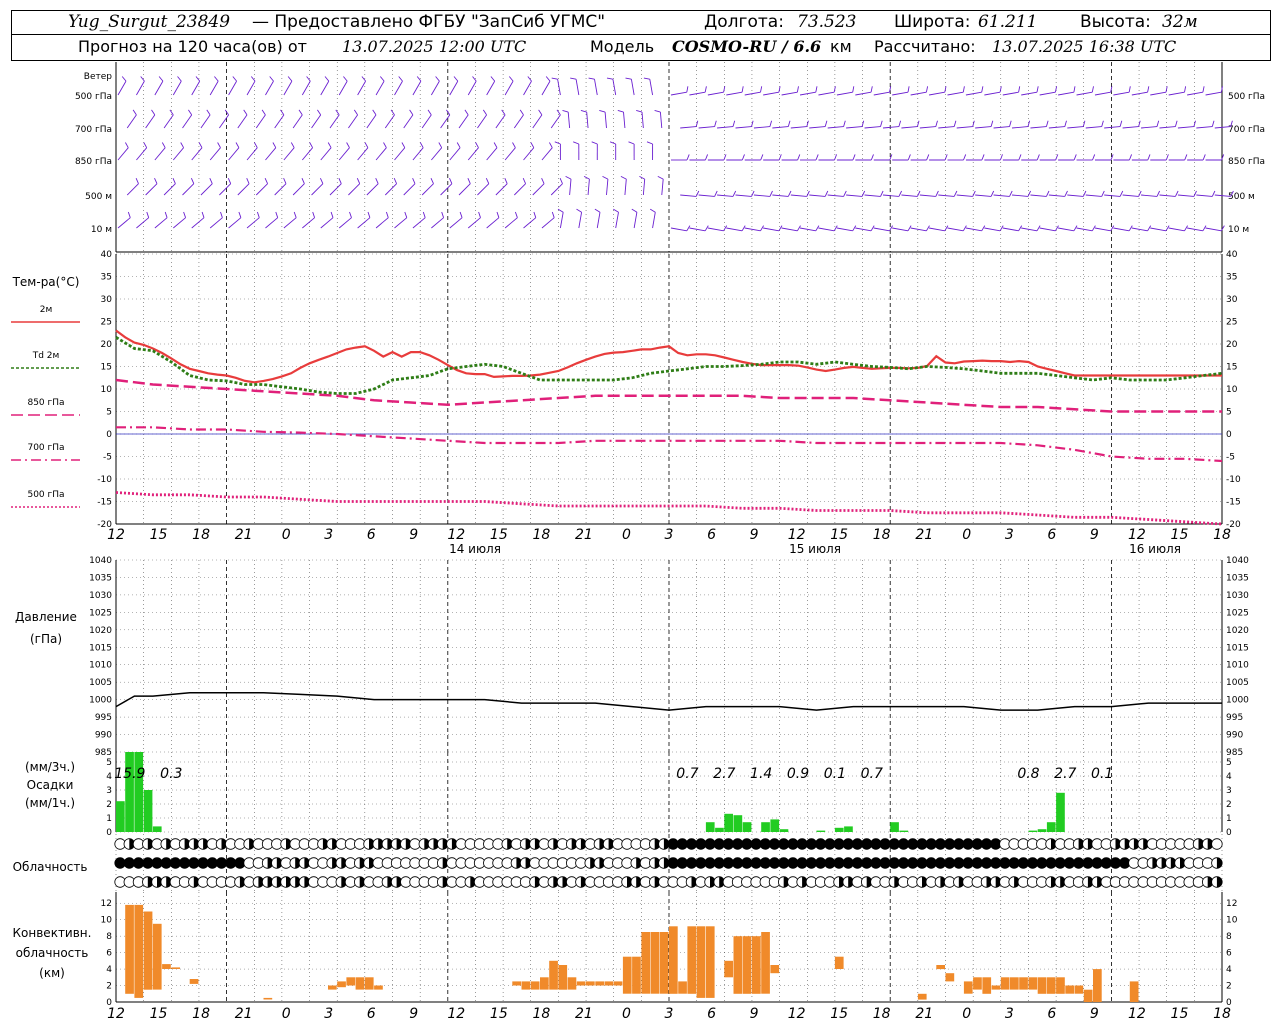 Image resolution: width=1280 pixels, height=1024 pixels. Describe the element at coordinates (1246, 97) in the screenshot. I see `wind-level-label-right: 500 гПа` at that location.